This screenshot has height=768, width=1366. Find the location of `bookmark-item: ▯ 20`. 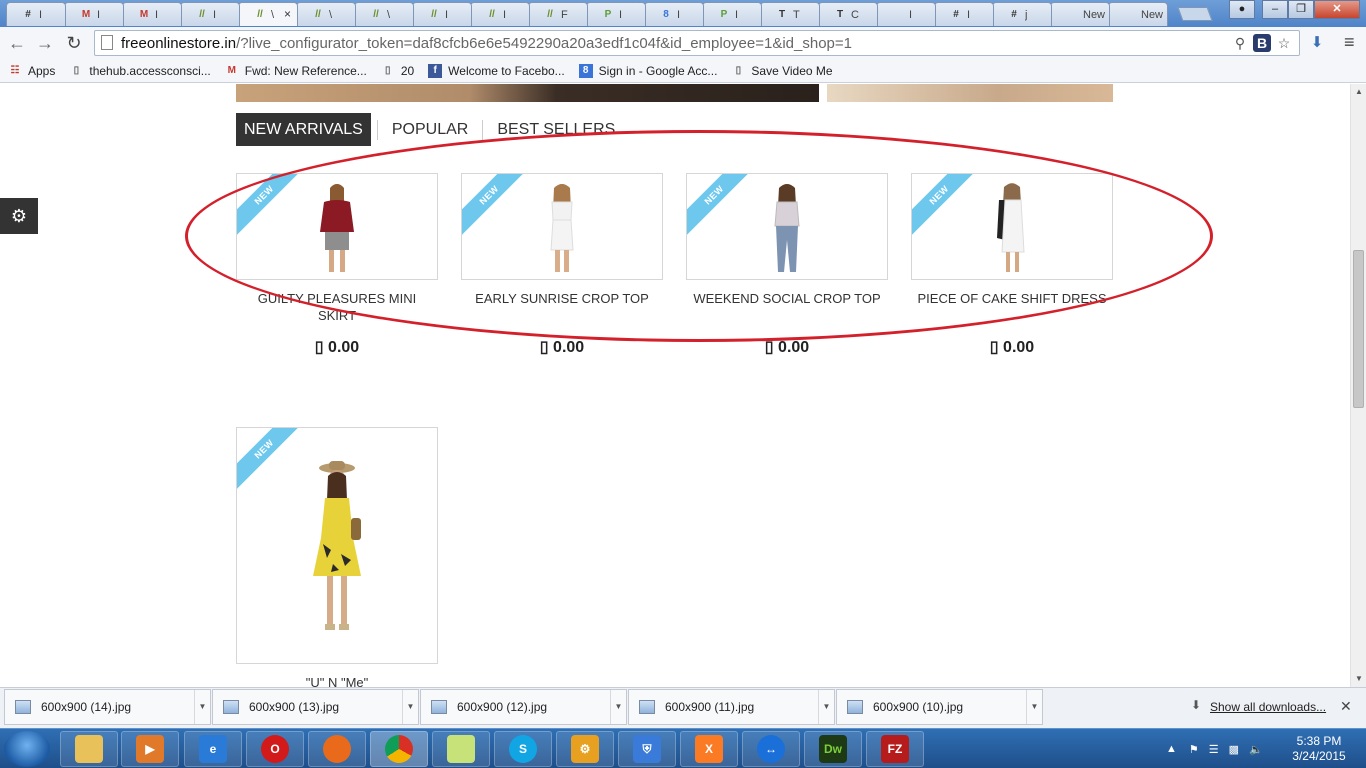

bookmark-item: ▯ 20 is located at coordinates (397, 71).